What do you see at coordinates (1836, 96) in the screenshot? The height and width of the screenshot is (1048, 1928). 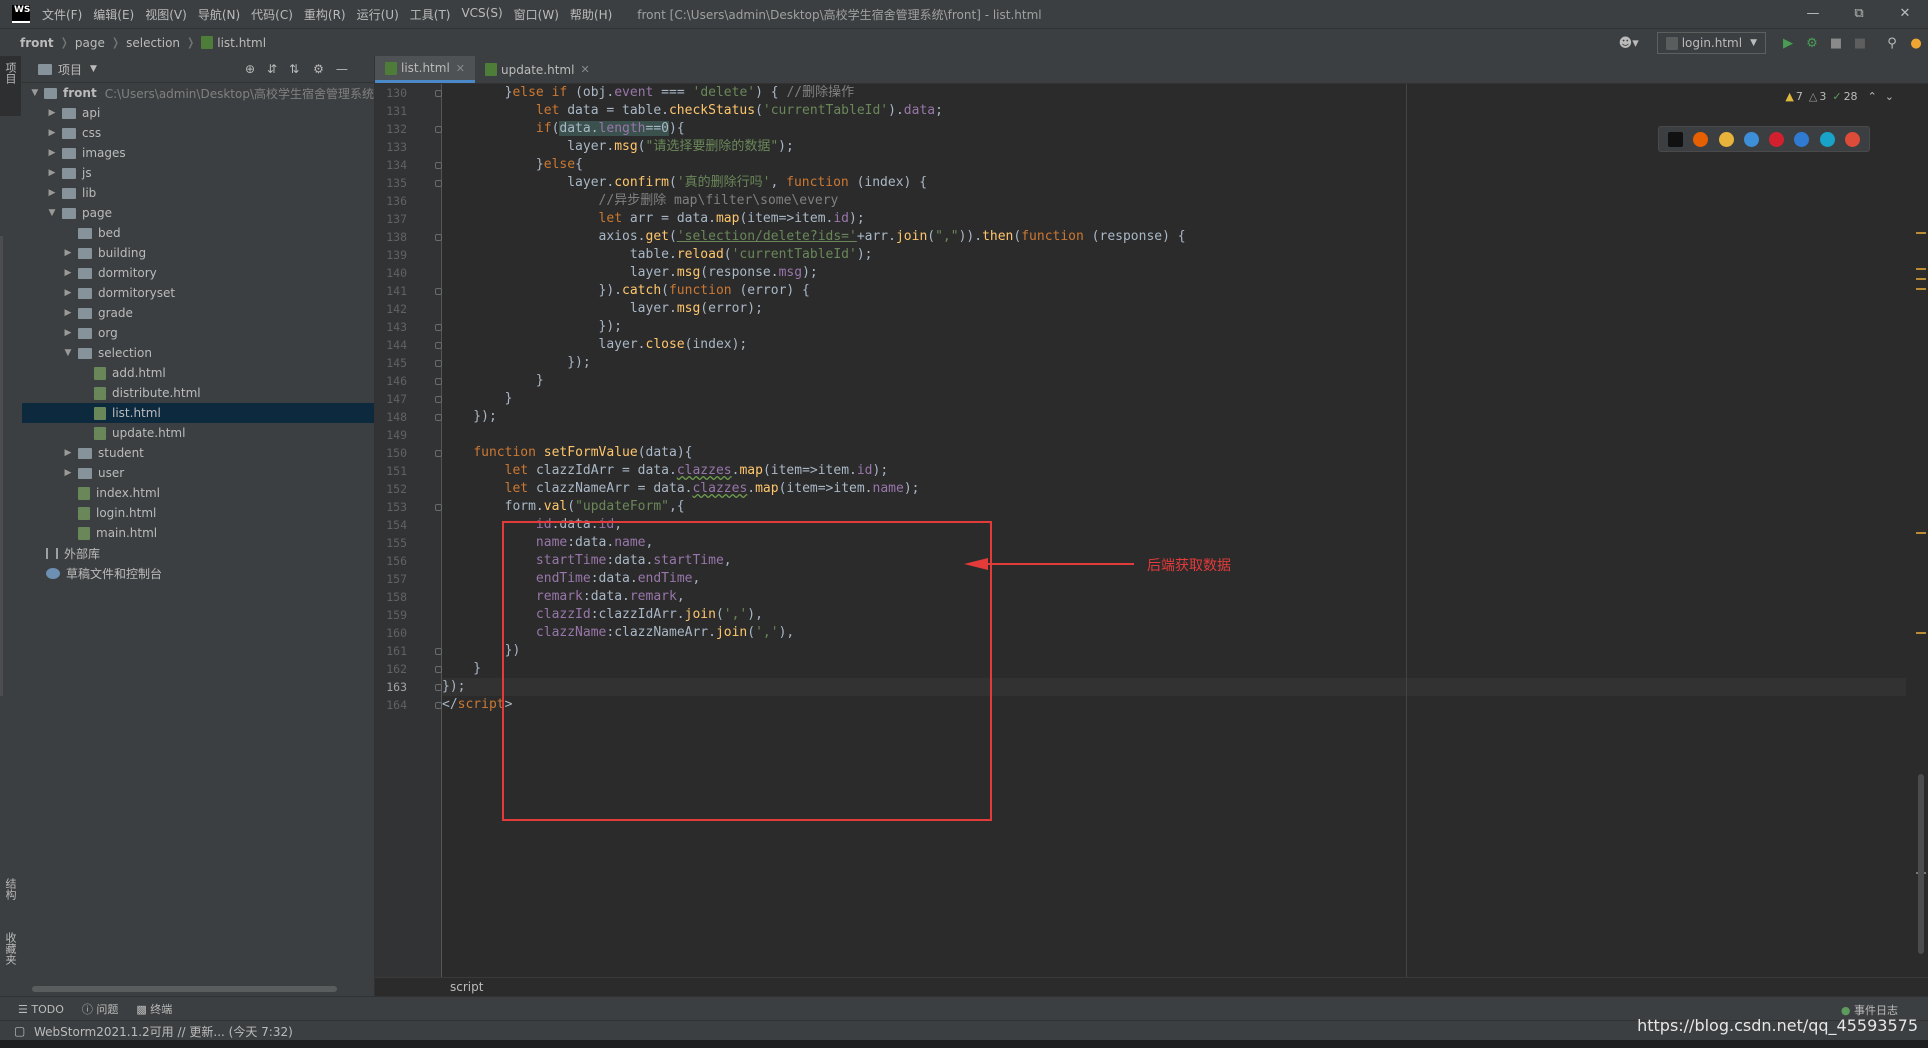 I see `inspection-widget: ▲ 7 △ 3 ✓ 28 ⌃ ⌄` at bounding box center [1836, 96].